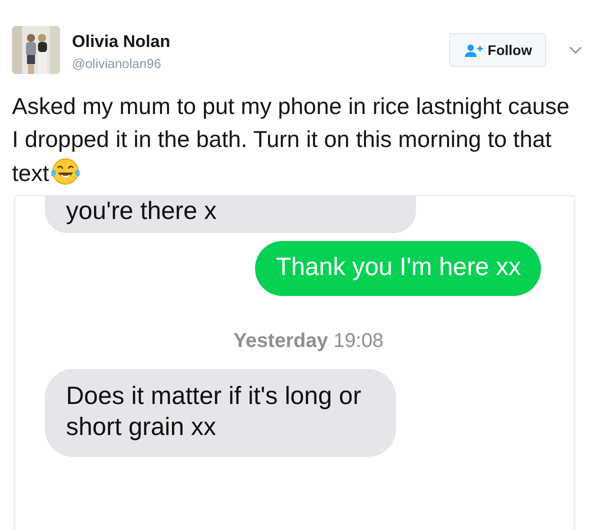  I want to click on follow-button: Follow, so click(497, 50).